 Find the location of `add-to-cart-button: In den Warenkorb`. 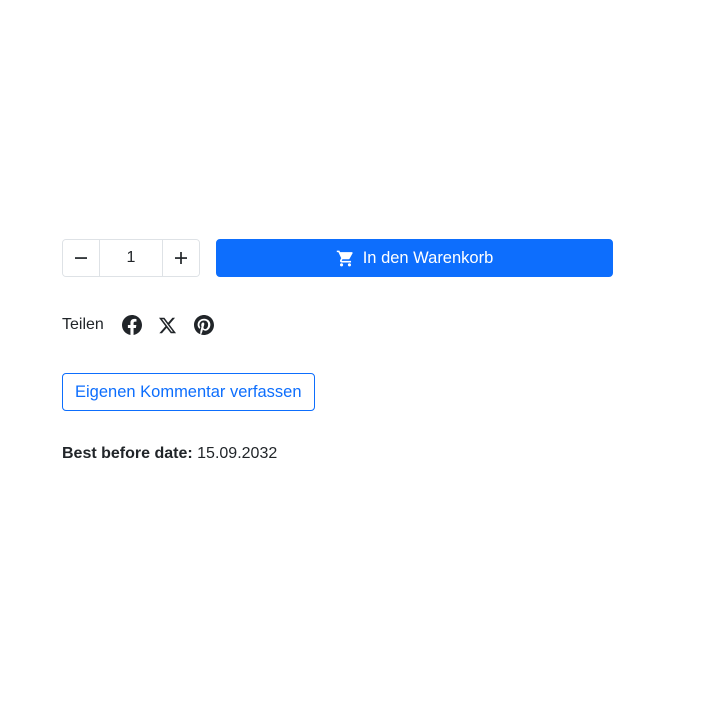

add-to-cart-button: In den Warenkorb is located at coordinates (414, 258).